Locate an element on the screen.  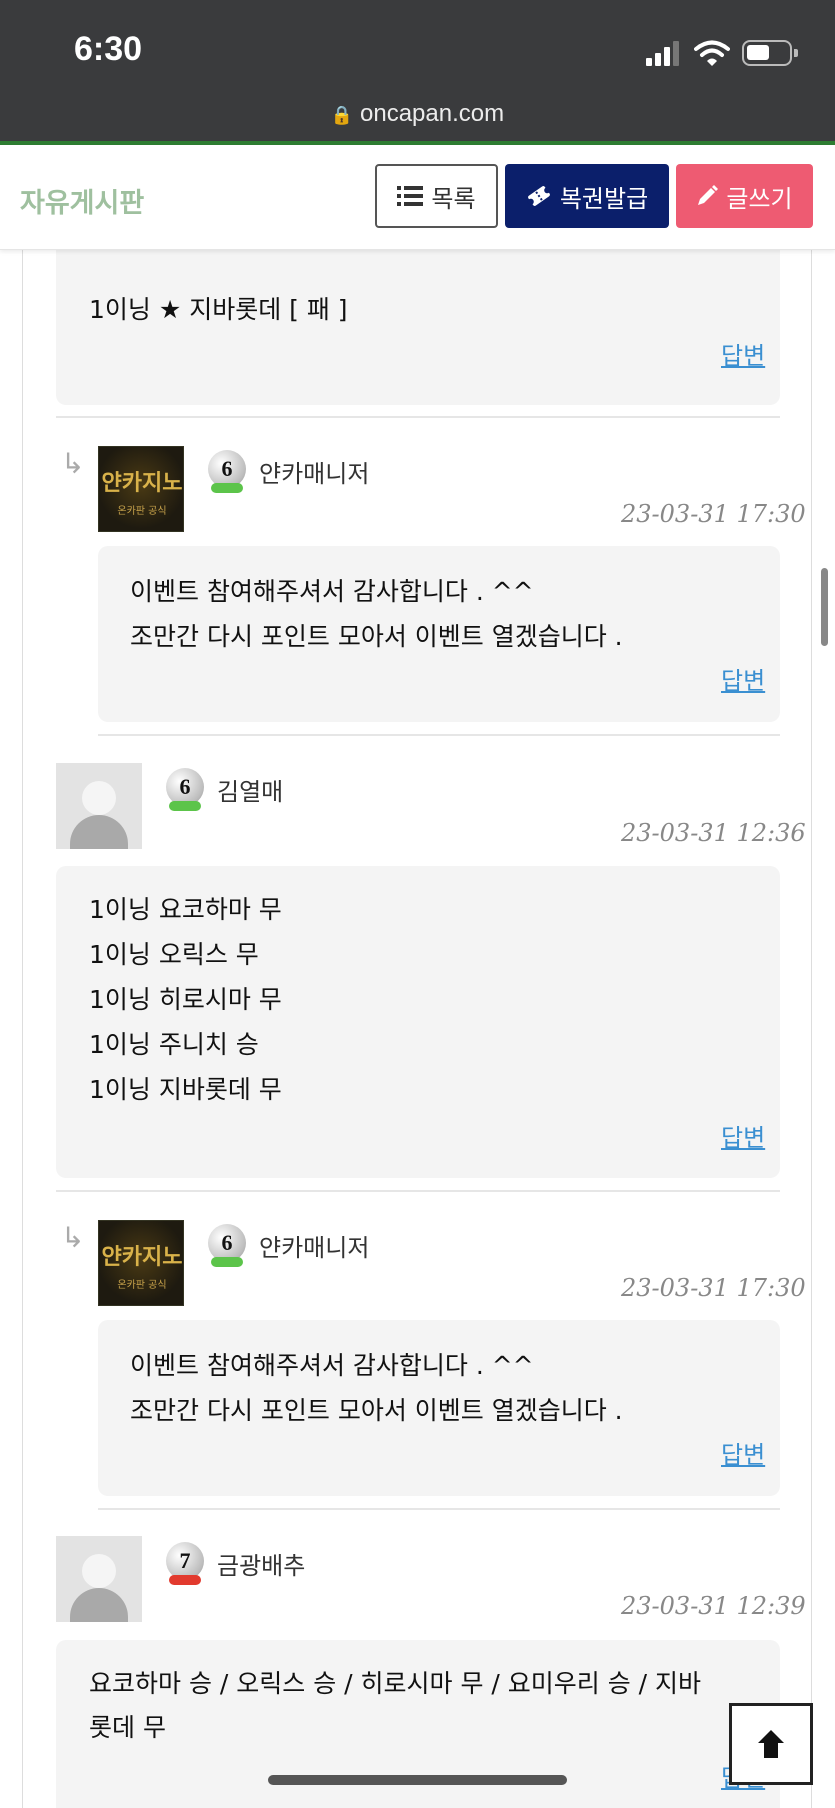
write-button: 글쓰기 is located at coordinates (744, 196).